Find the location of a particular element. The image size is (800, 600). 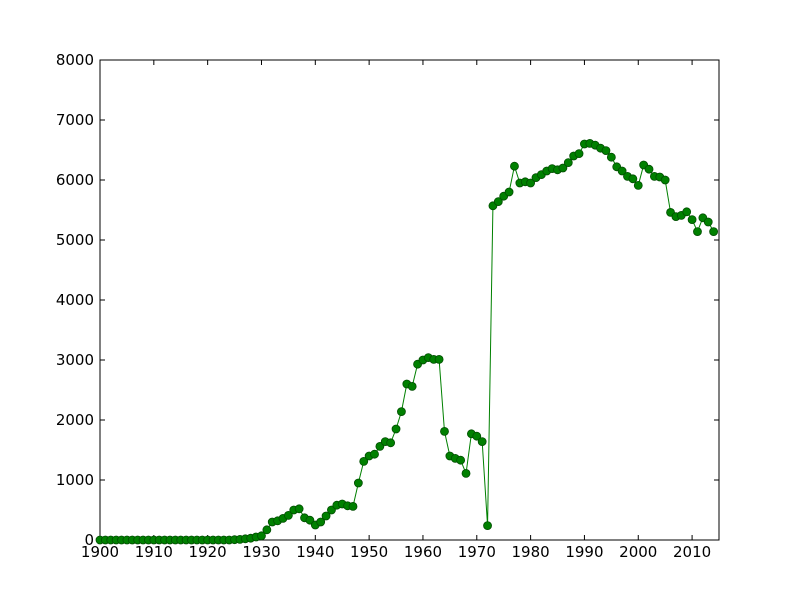

y-tick-label: 1000 is located at coordinates (75, 480).